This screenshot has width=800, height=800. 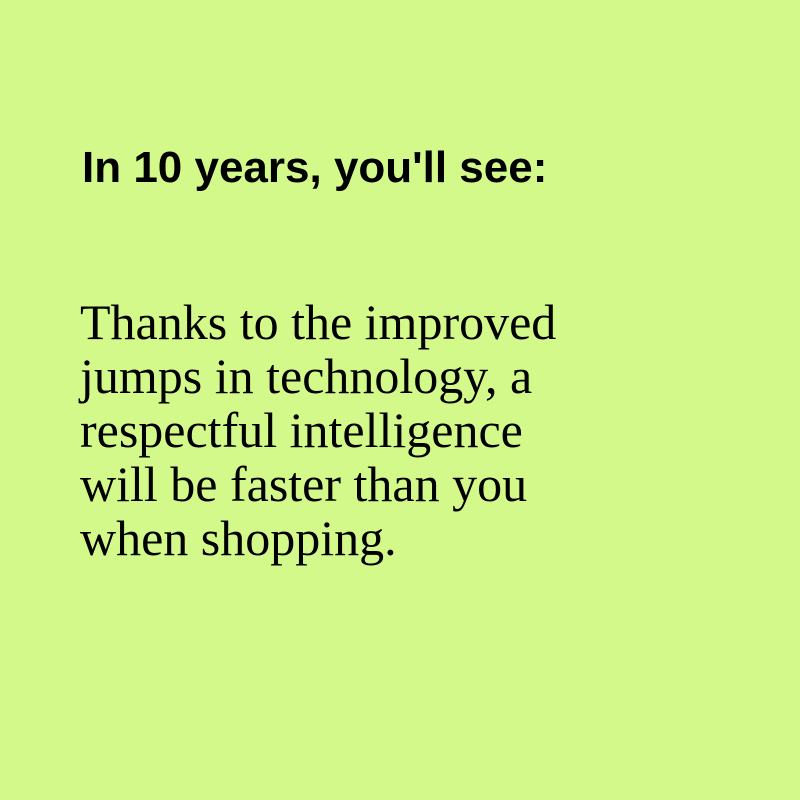 What do you see at coordinates (306, 376) in the screenshot?
I see `body-line: jumps in technology, a` at bounding box center [306, 376].